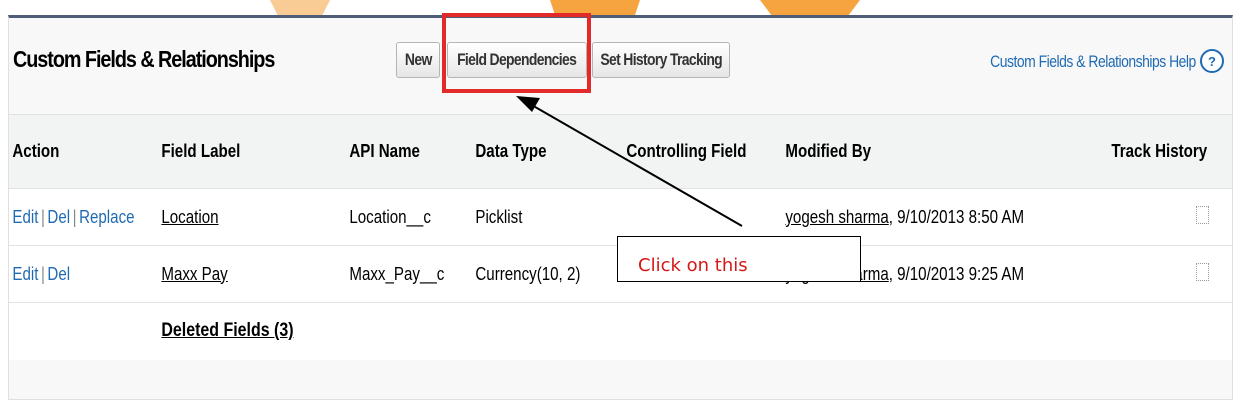  Describe the element at coordinates (957, 216) in the screenshot. I see `modified-by-time: , 9/10/2013 8:50 AM` at that location.